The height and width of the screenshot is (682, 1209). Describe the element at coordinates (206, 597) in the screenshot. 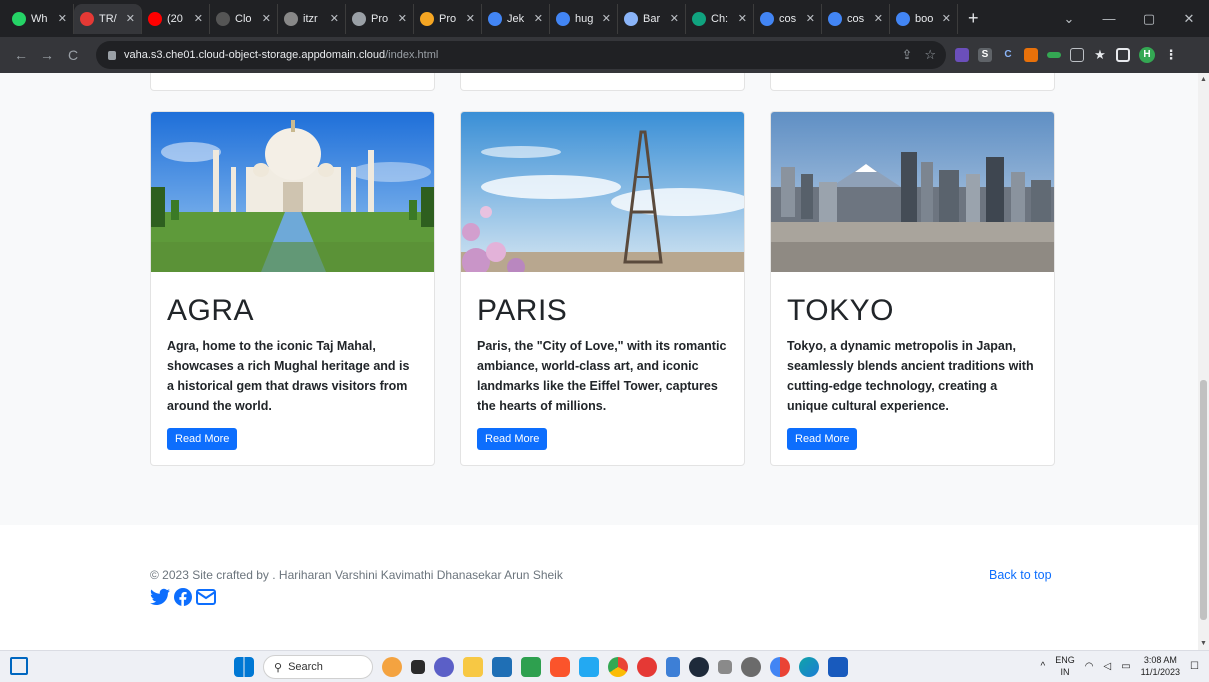

I see `mail-icon` at that location.